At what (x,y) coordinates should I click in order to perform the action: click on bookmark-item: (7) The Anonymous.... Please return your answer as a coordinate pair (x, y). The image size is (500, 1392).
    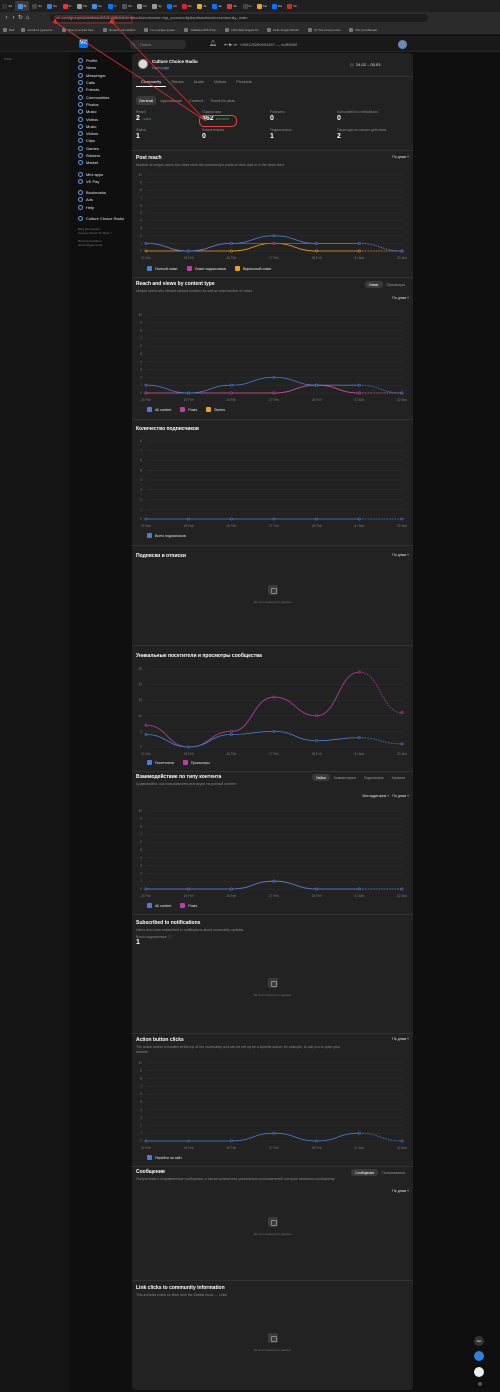
    Looking at the image, I should click on (324, 29).